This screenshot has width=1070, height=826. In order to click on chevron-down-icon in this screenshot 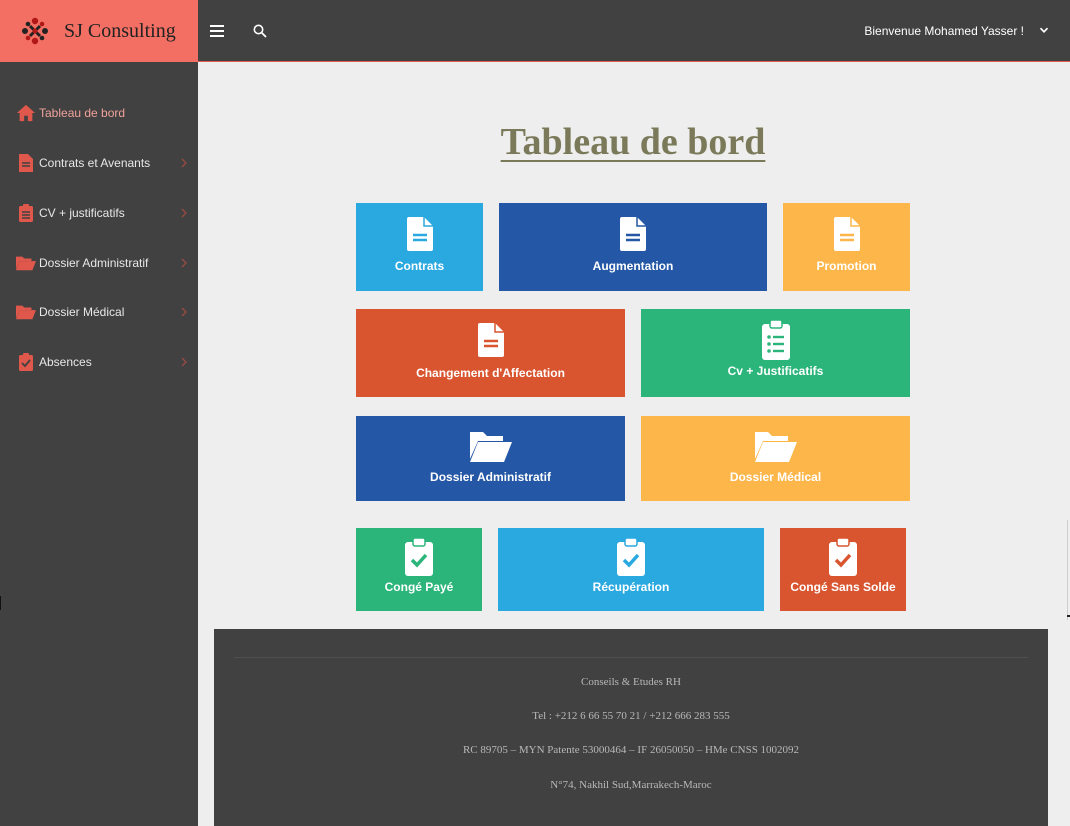, I will do `click(1044, 30)`.